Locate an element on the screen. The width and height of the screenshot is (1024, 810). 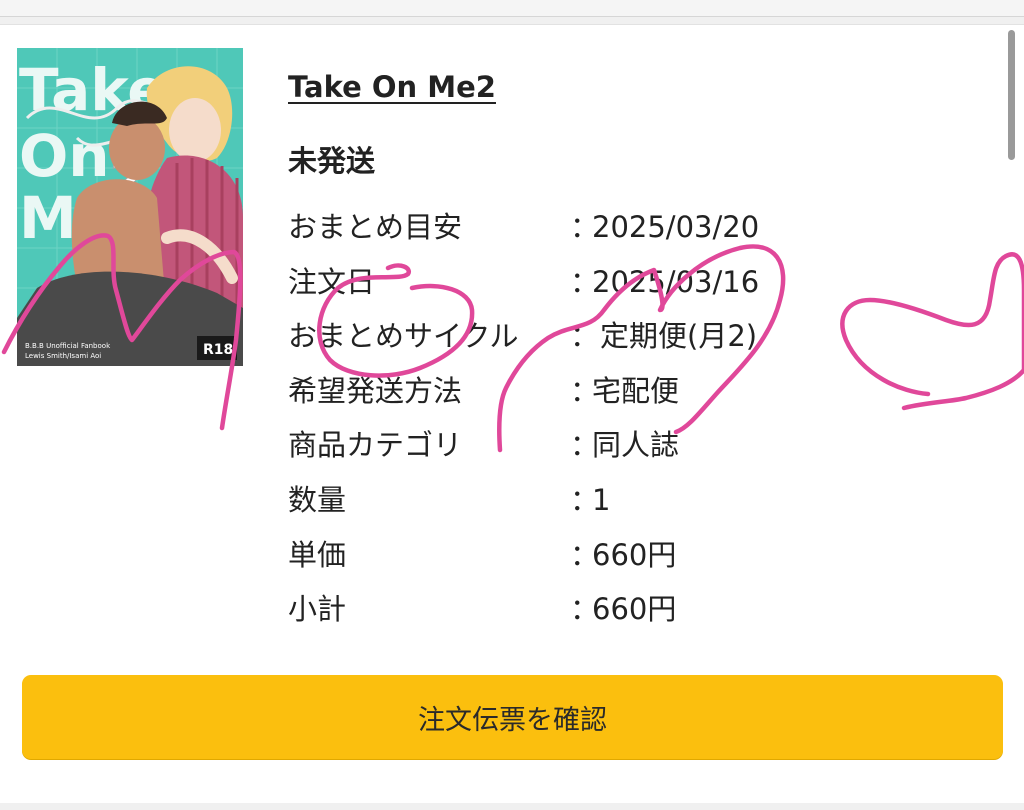
detail-colon: ： is located at coordinates (585, 336).